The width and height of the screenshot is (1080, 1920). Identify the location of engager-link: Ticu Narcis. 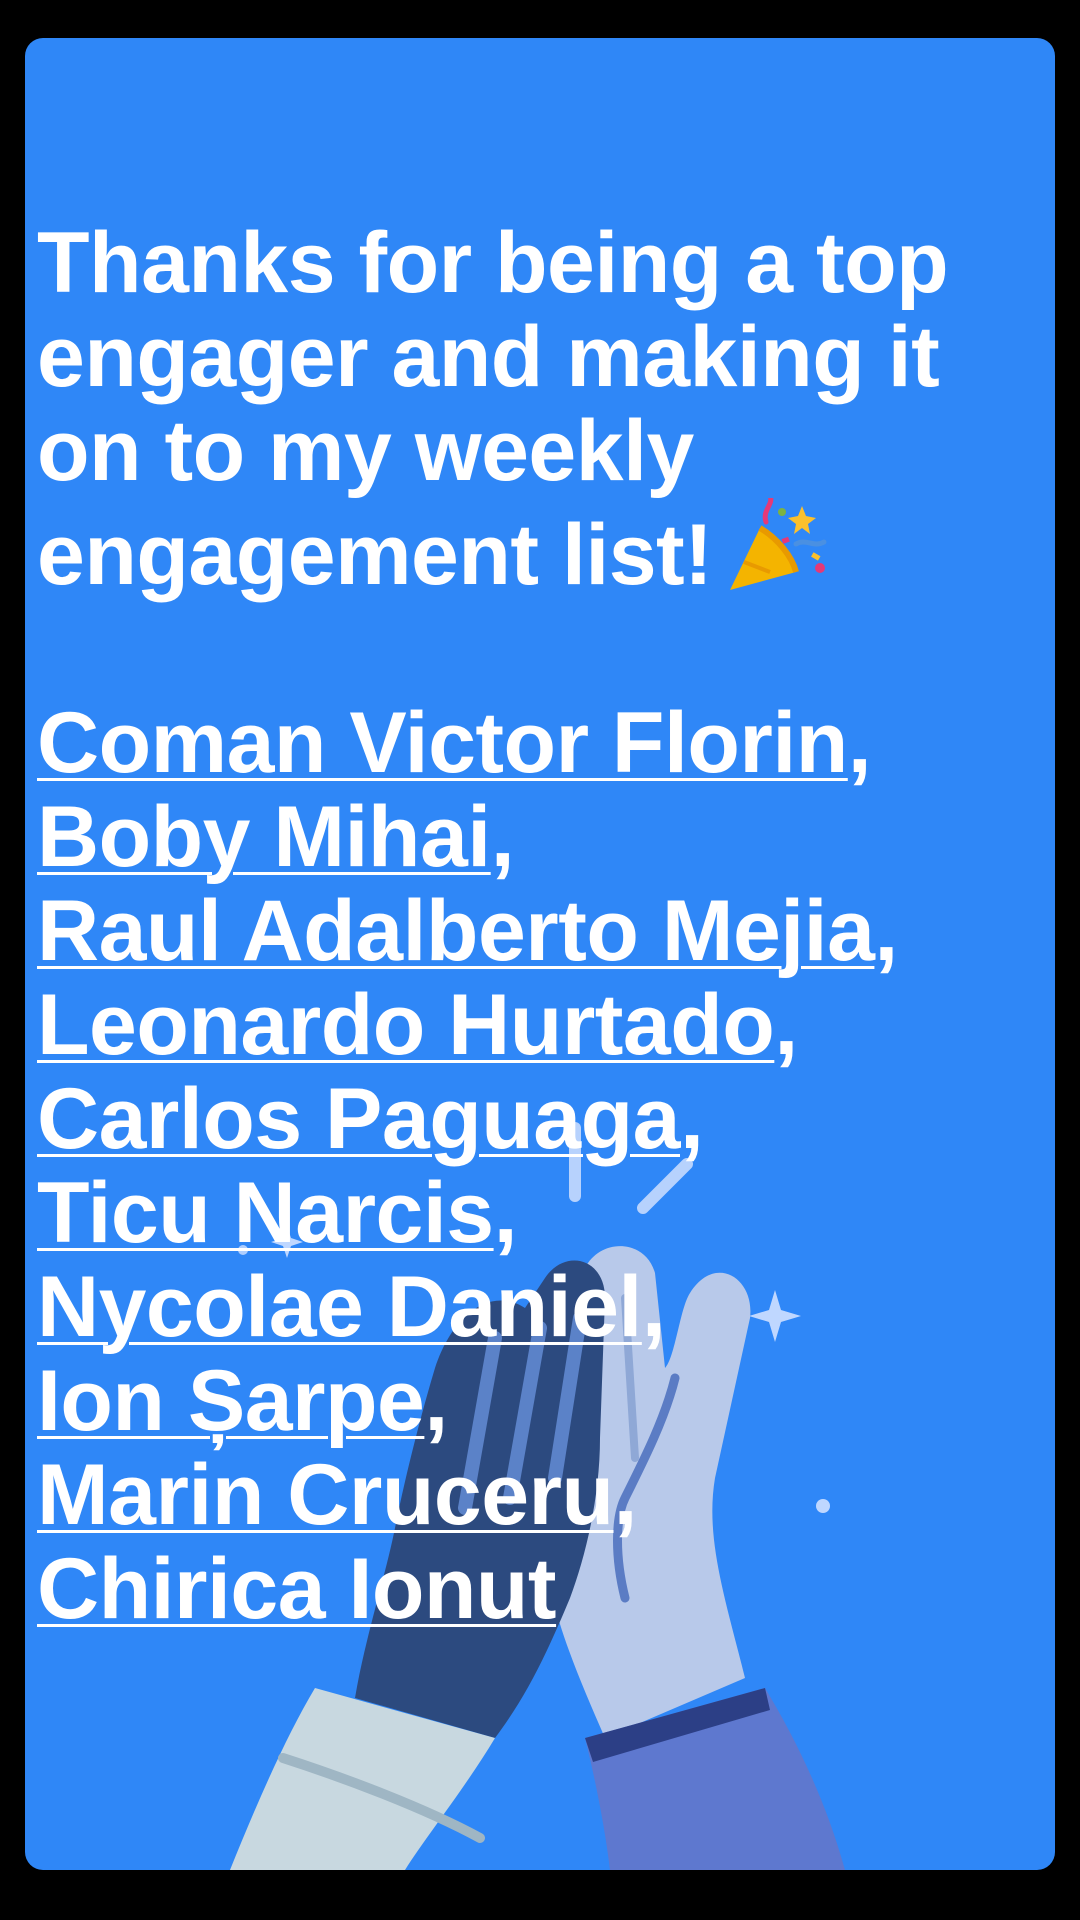
(265, 1213).